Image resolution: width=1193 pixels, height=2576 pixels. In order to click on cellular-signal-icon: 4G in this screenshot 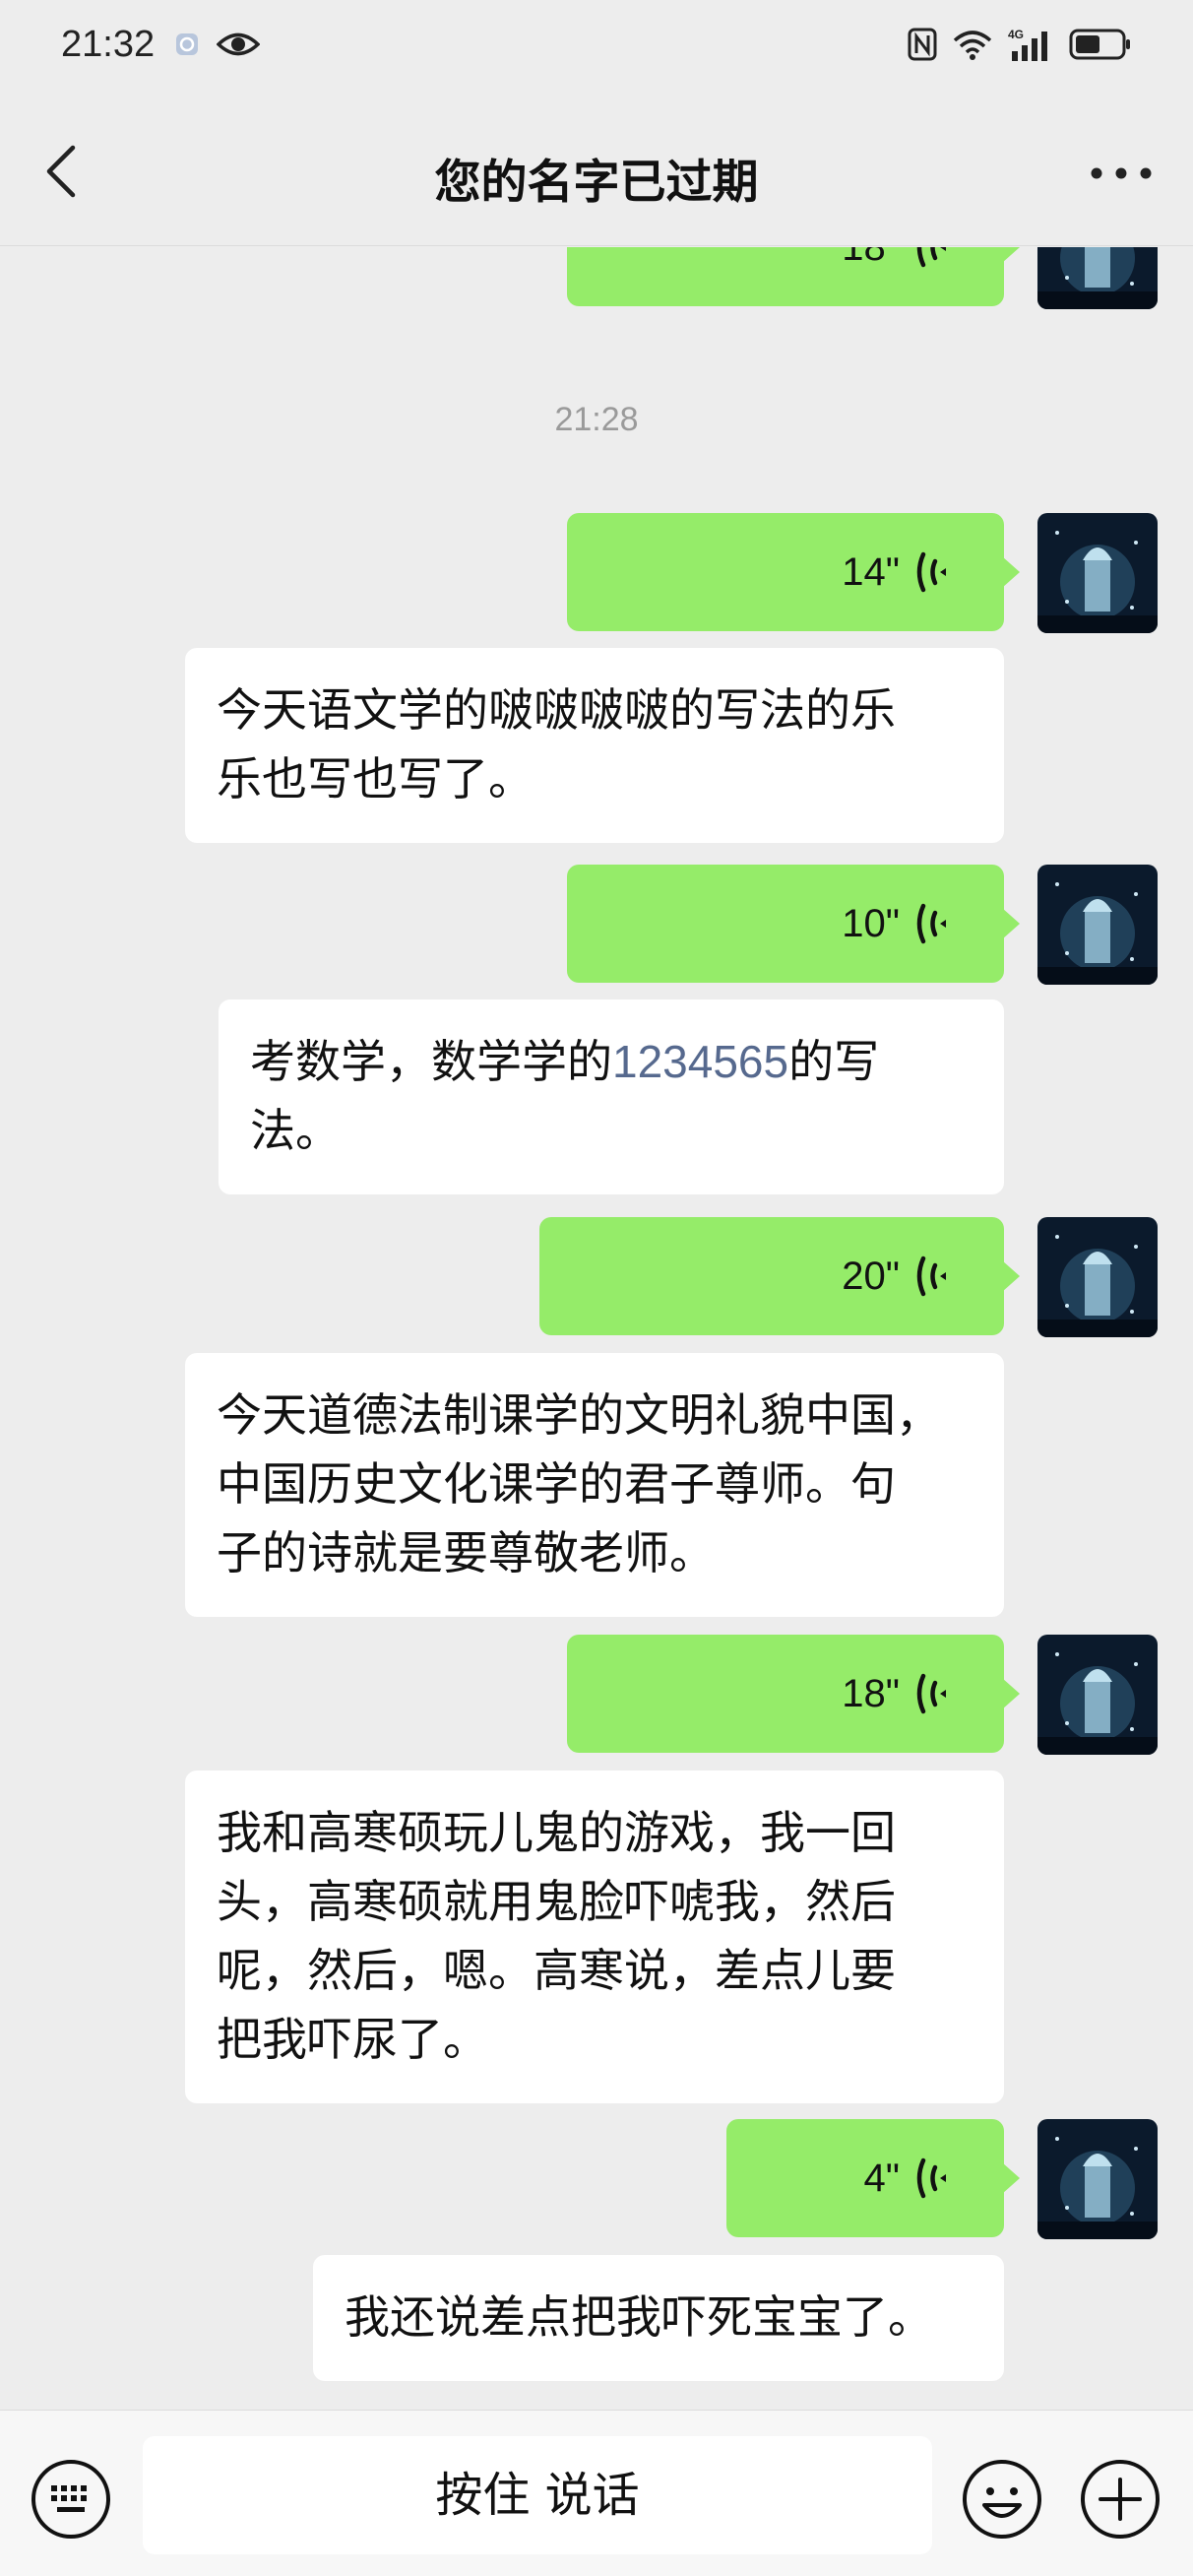, I will do `click(1030, 46)`.